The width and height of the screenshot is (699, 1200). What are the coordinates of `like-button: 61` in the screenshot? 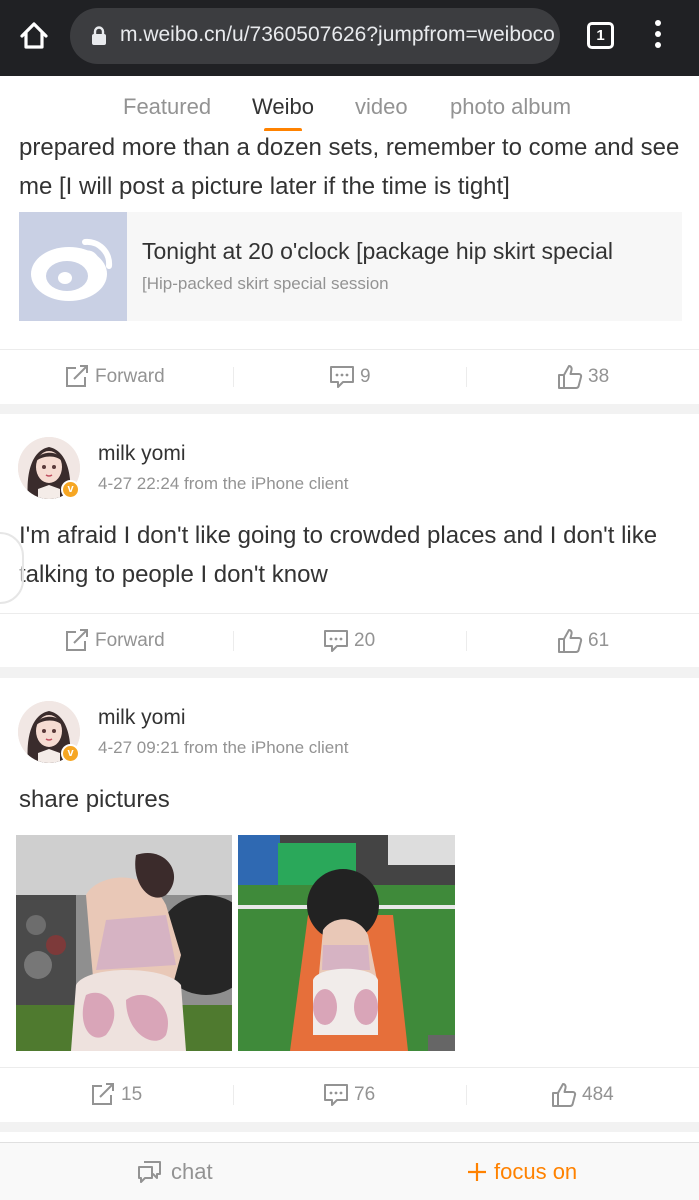 It's located at (583, 641).